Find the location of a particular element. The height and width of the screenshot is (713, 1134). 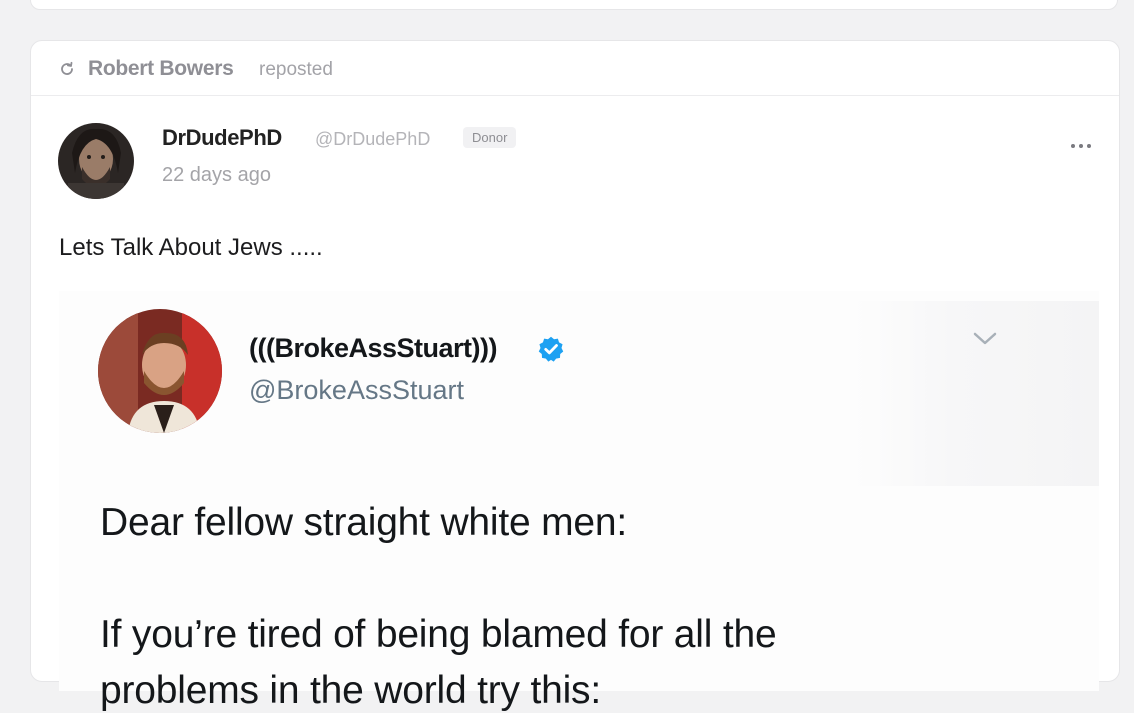

repost-label: reposted is located at coordinates (296, 69).